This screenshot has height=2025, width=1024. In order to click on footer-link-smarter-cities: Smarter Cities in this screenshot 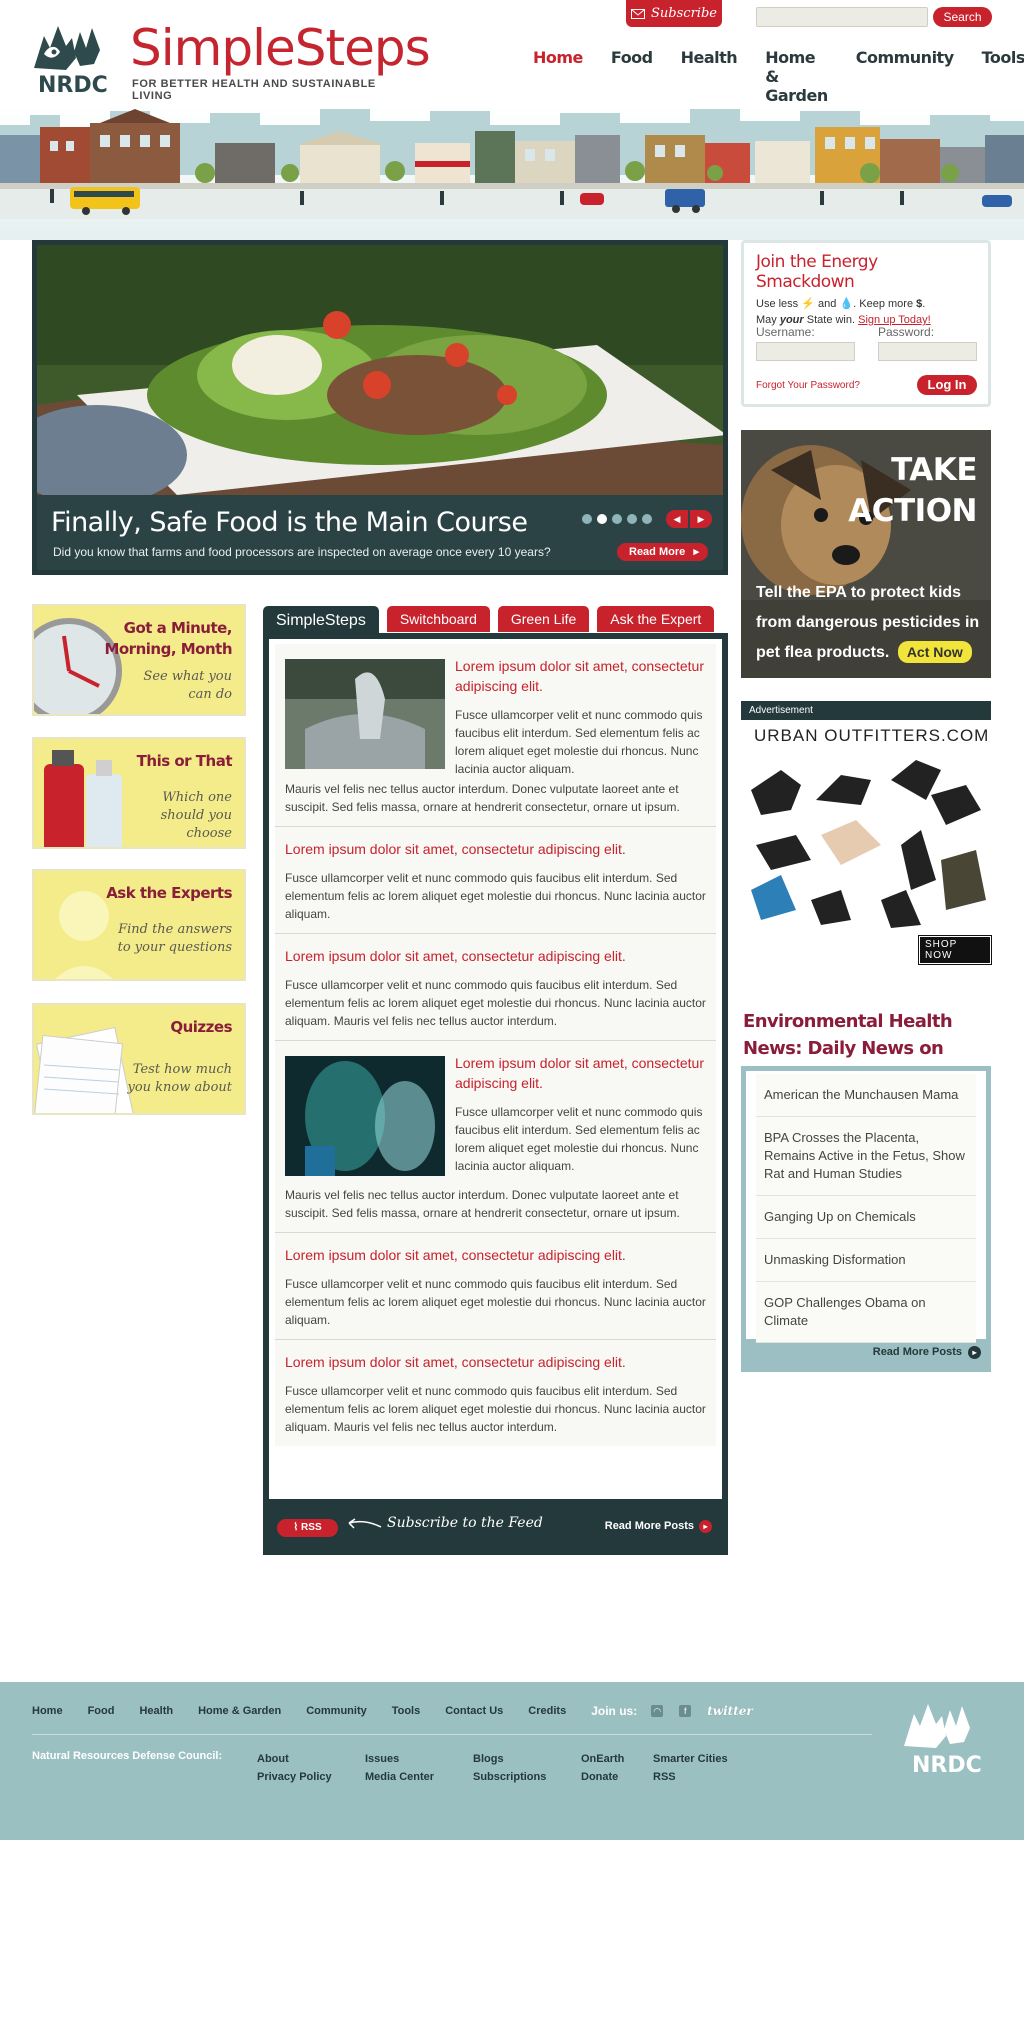, I will do `click(690, 1759)`.